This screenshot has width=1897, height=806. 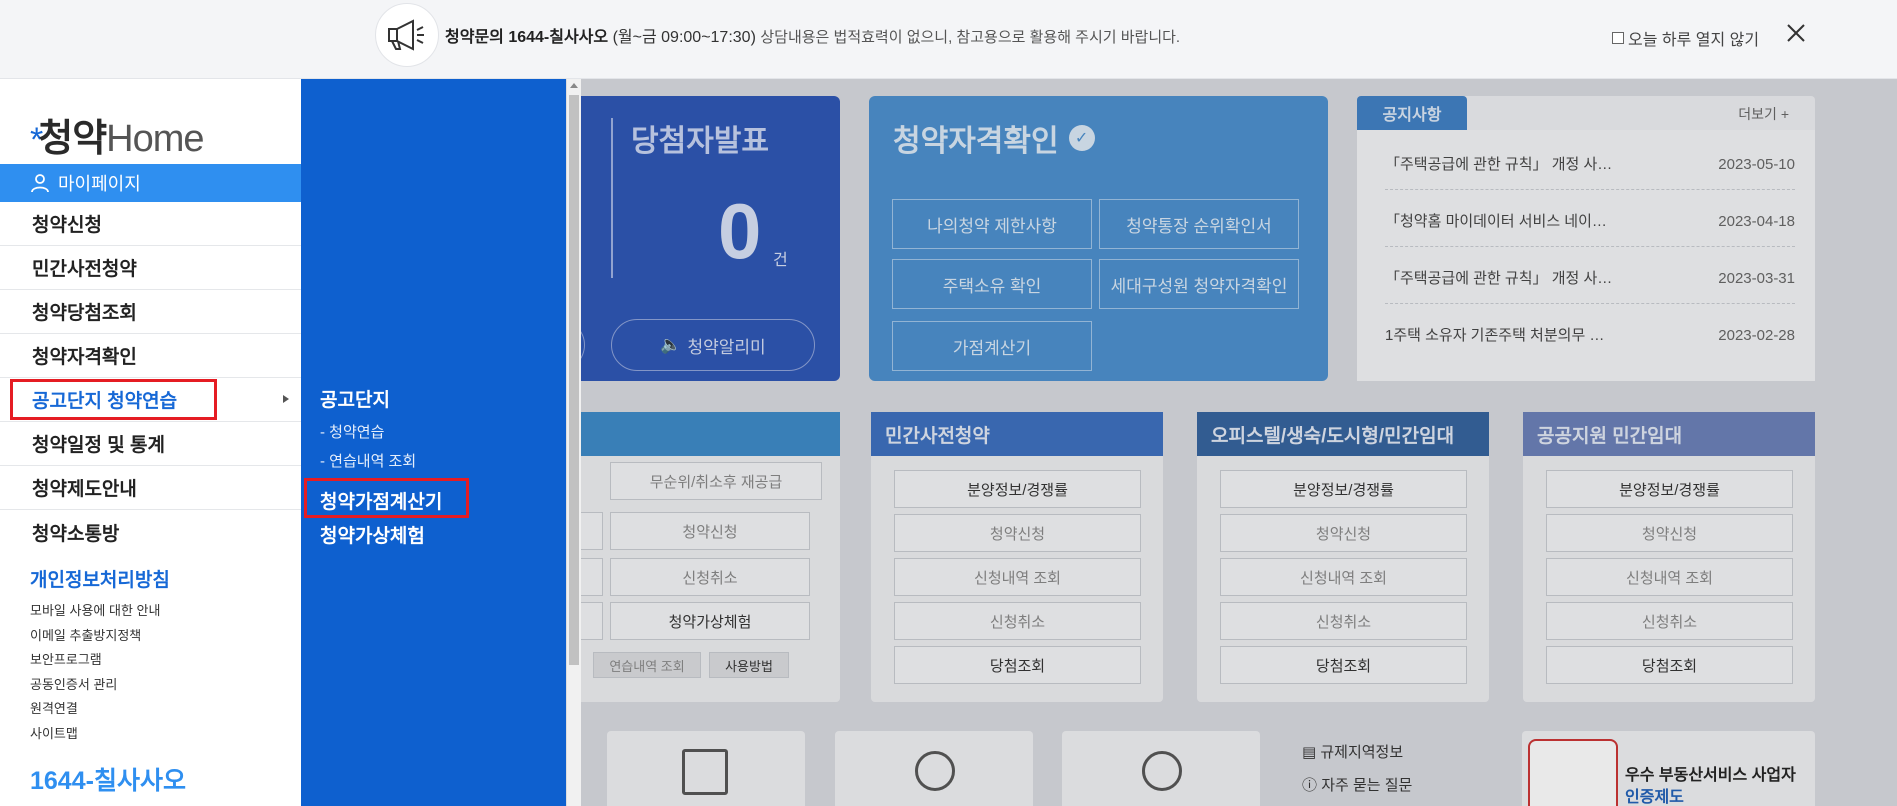 I want to click on mypage-button: 마이페이지, so click(x=150, y=183).